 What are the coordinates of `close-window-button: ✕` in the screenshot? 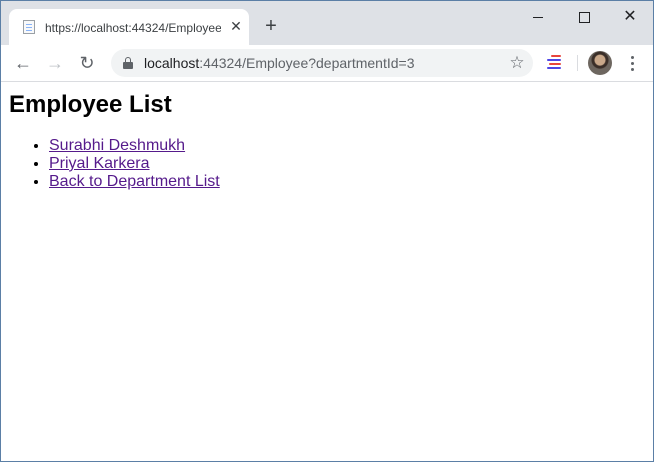 It's located at (630, 17).